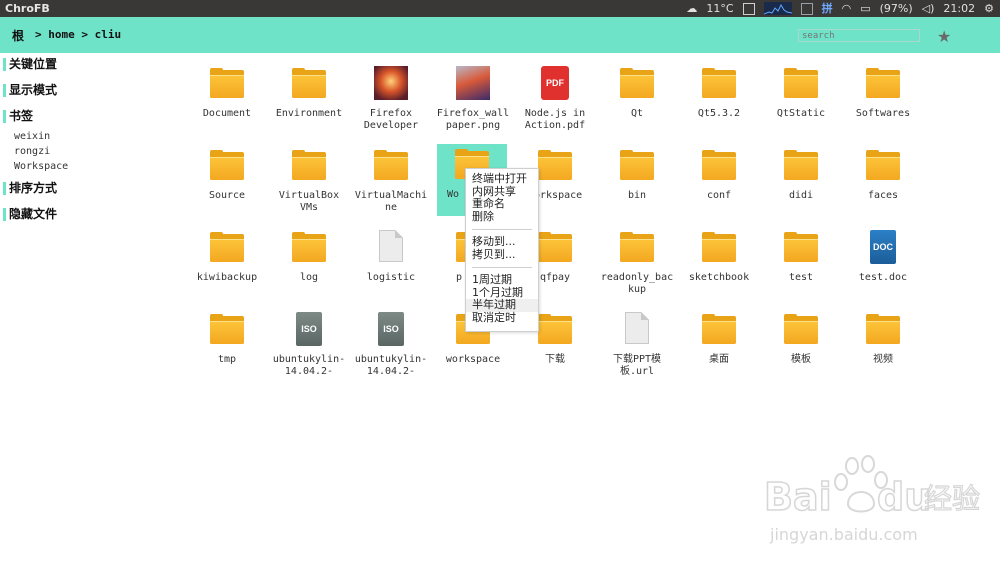 Image resolution: width=1000 pixels, height=562 pixels. I want to click on file-item: PDF Node.js in Action.pdf, so click(555, 104).